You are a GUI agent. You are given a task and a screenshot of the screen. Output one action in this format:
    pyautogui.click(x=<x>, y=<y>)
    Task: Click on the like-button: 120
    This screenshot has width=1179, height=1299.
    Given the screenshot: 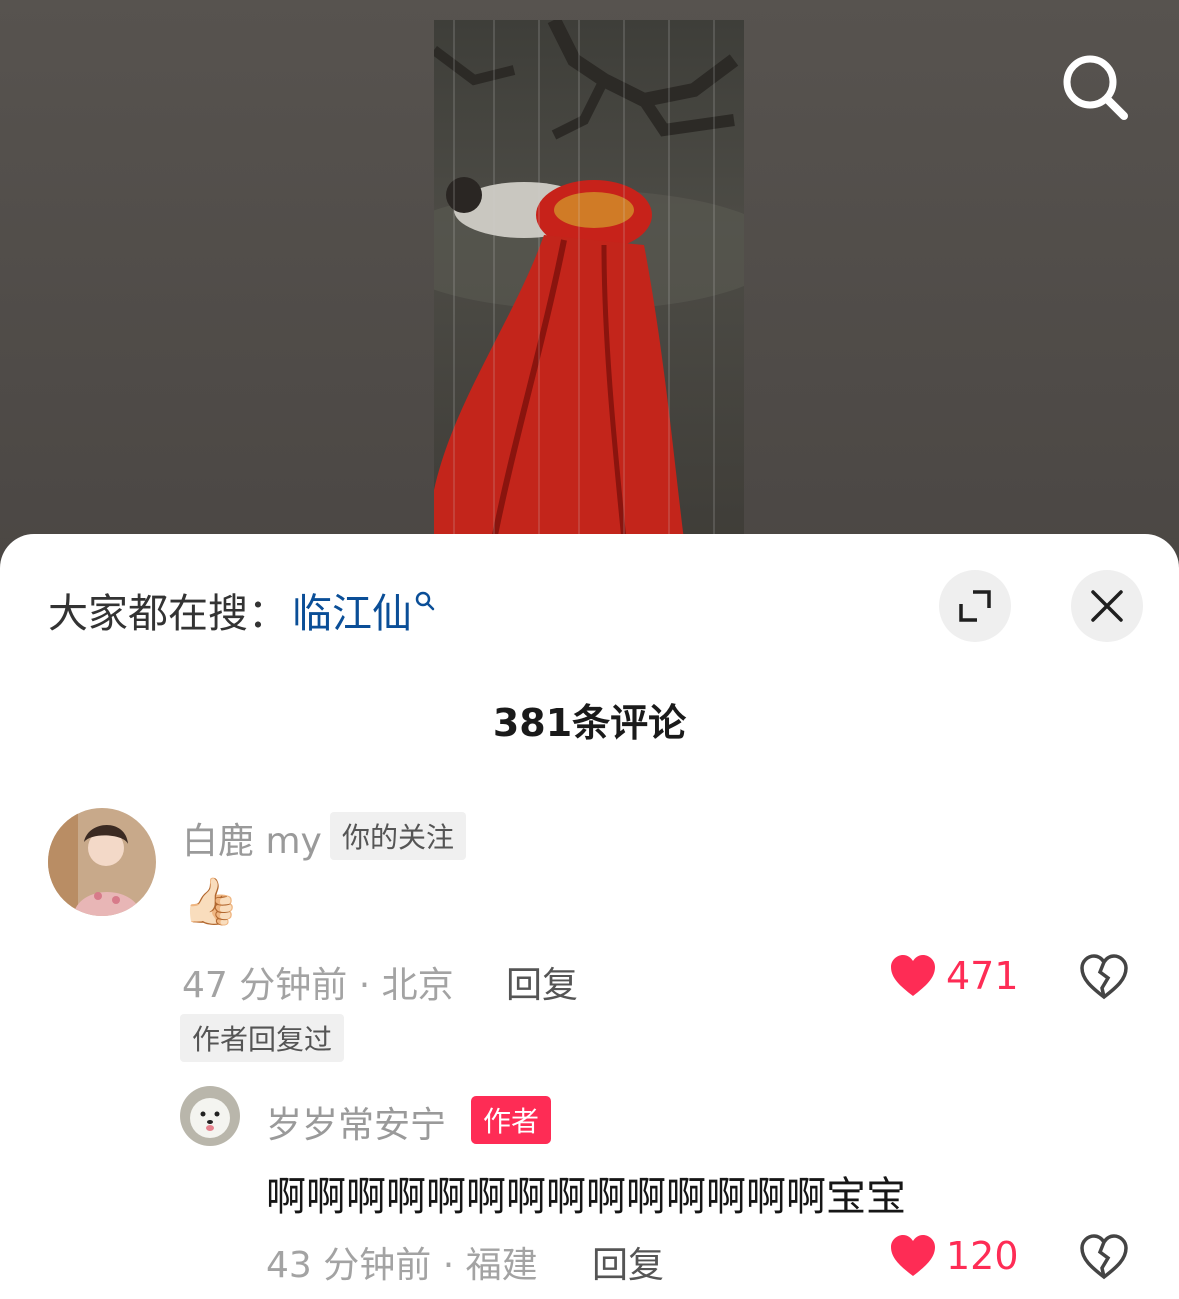 What is the action you would take?
    pyautogui.click(x=954, y=1256)
    